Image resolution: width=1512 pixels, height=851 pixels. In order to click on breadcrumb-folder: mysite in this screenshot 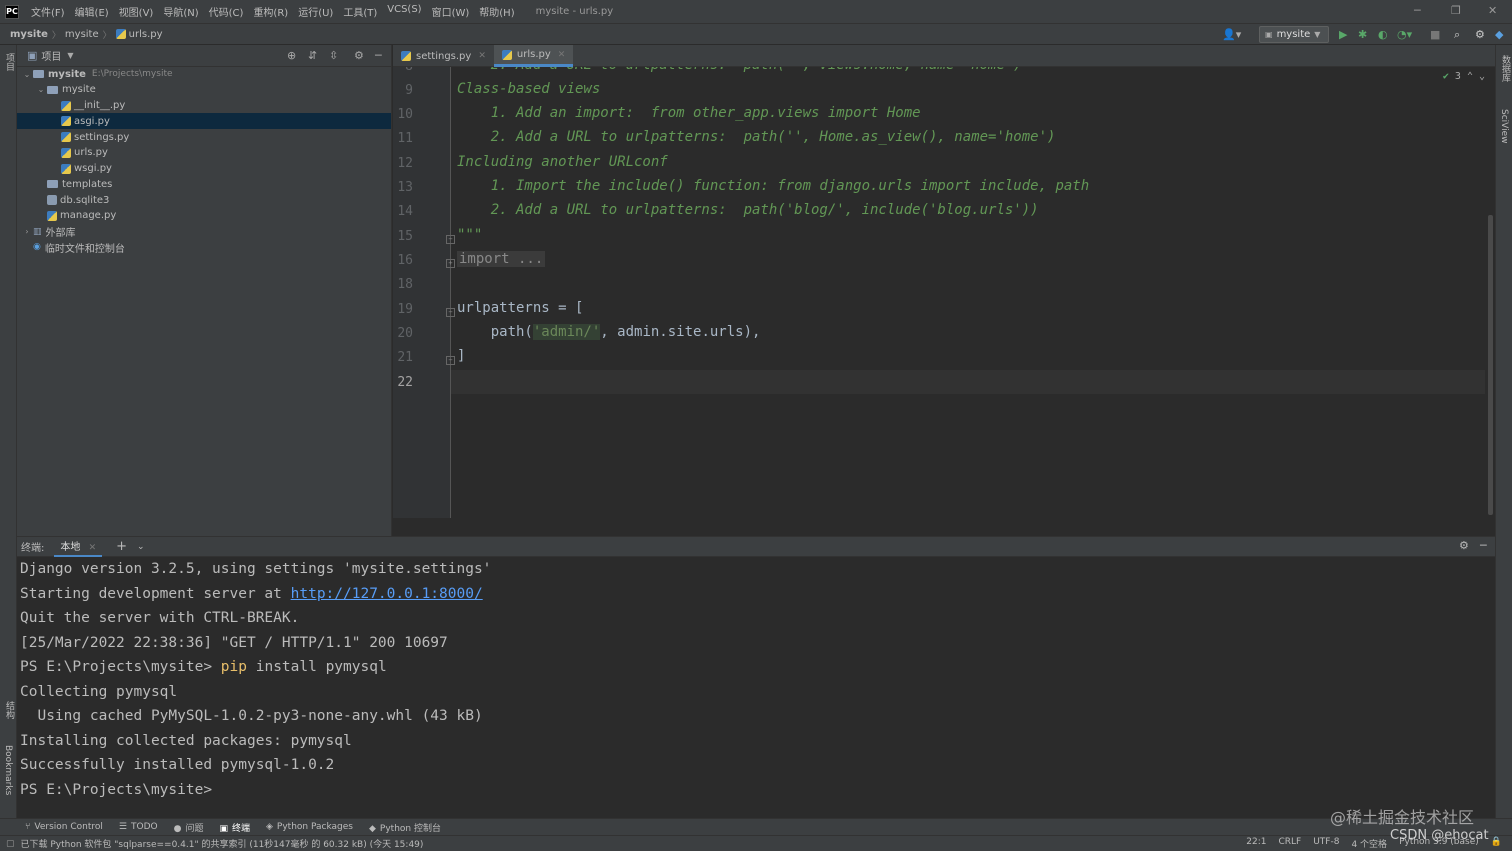, I will do `click(82, 34)`.